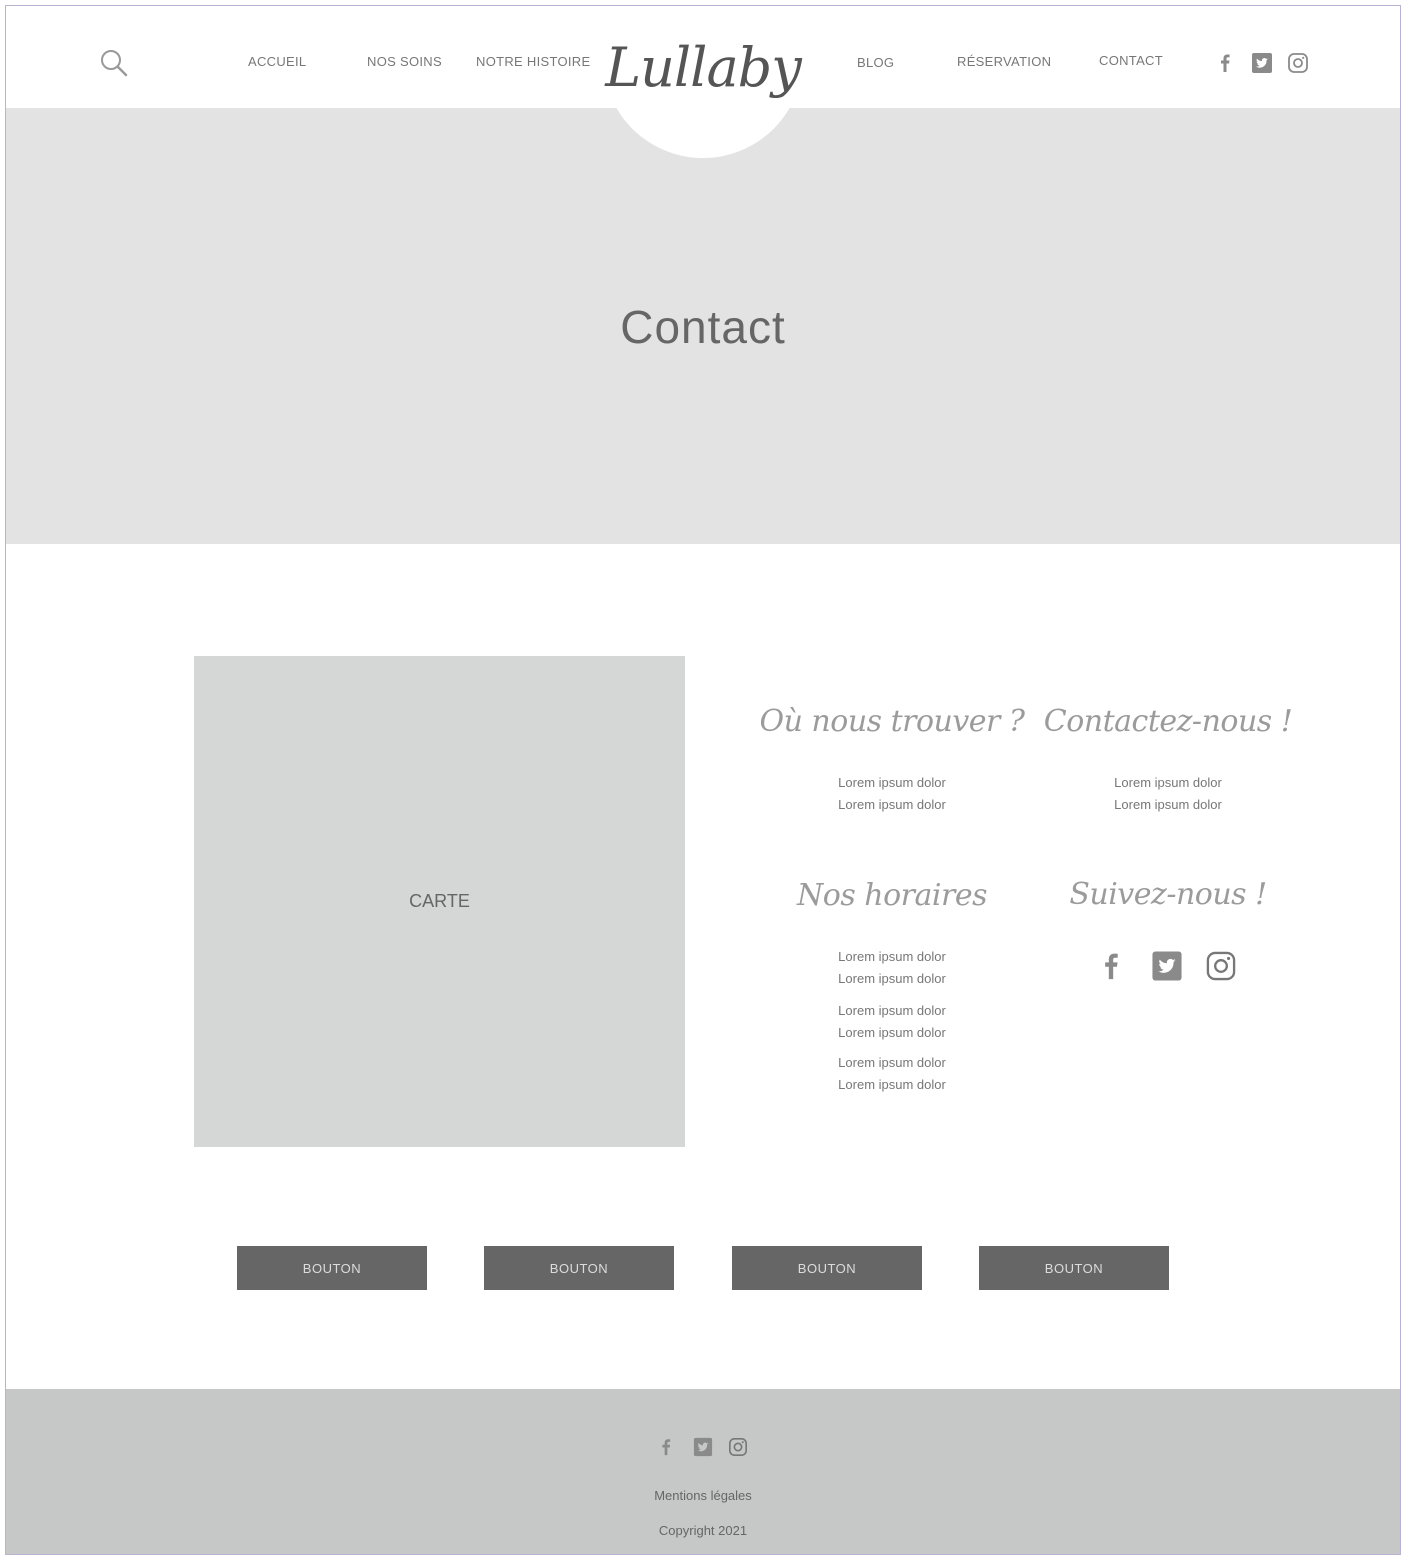  I want to click on nav-blog: BLOG, so click(875, 62).